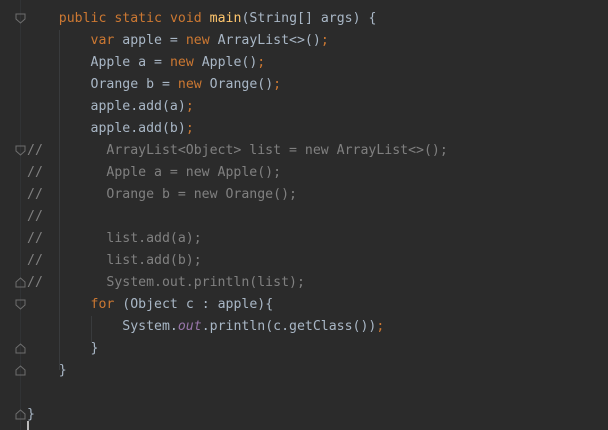 The image size is (608, 430). I want to click on code-token: .println(c.getClass()), so click(289, 326).